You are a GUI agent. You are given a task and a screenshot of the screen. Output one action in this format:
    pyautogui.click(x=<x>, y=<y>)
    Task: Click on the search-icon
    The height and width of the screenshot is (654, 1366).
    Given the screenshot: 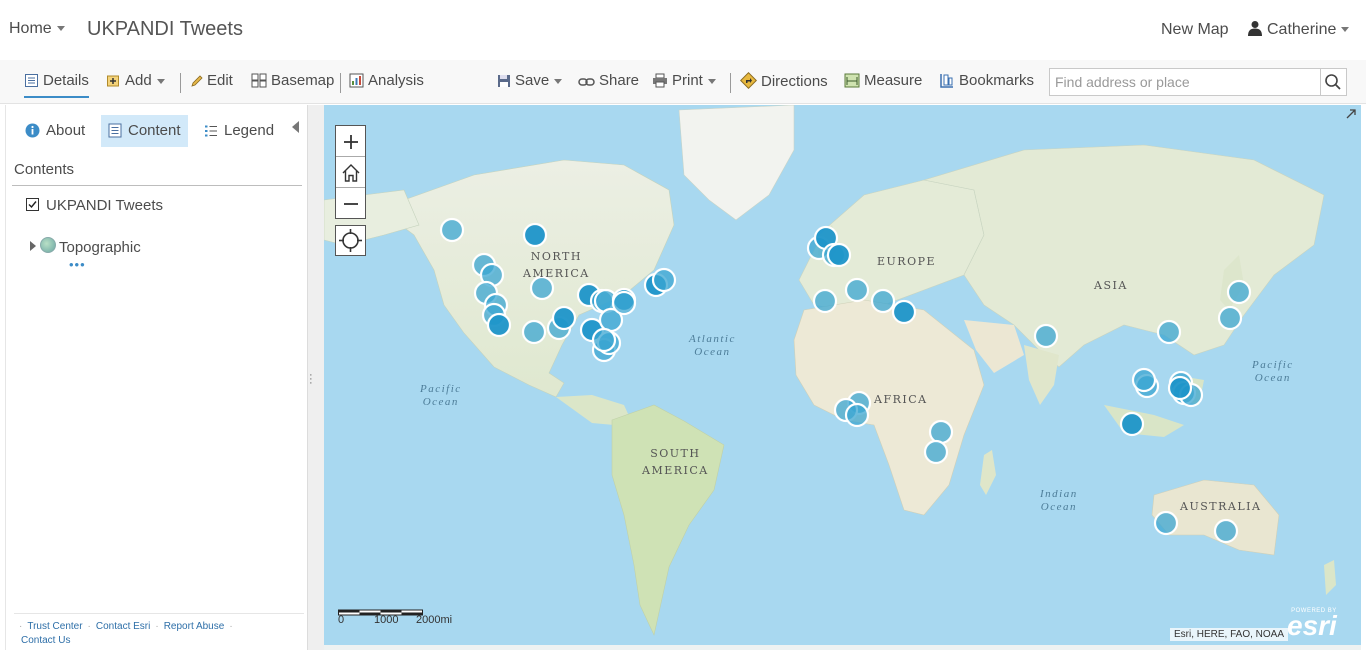 What is the action you would take?
    pyautogui.click(x=1333, y=82)
    